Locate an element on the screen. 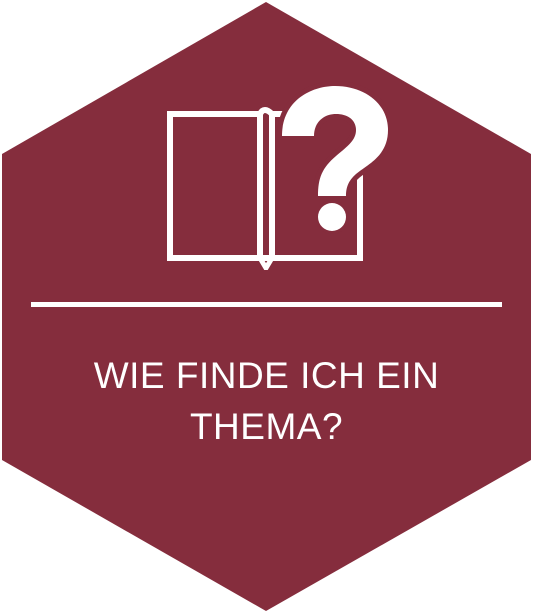  tile-title-line-2: THEMA? is located at coordinates (266, 426).